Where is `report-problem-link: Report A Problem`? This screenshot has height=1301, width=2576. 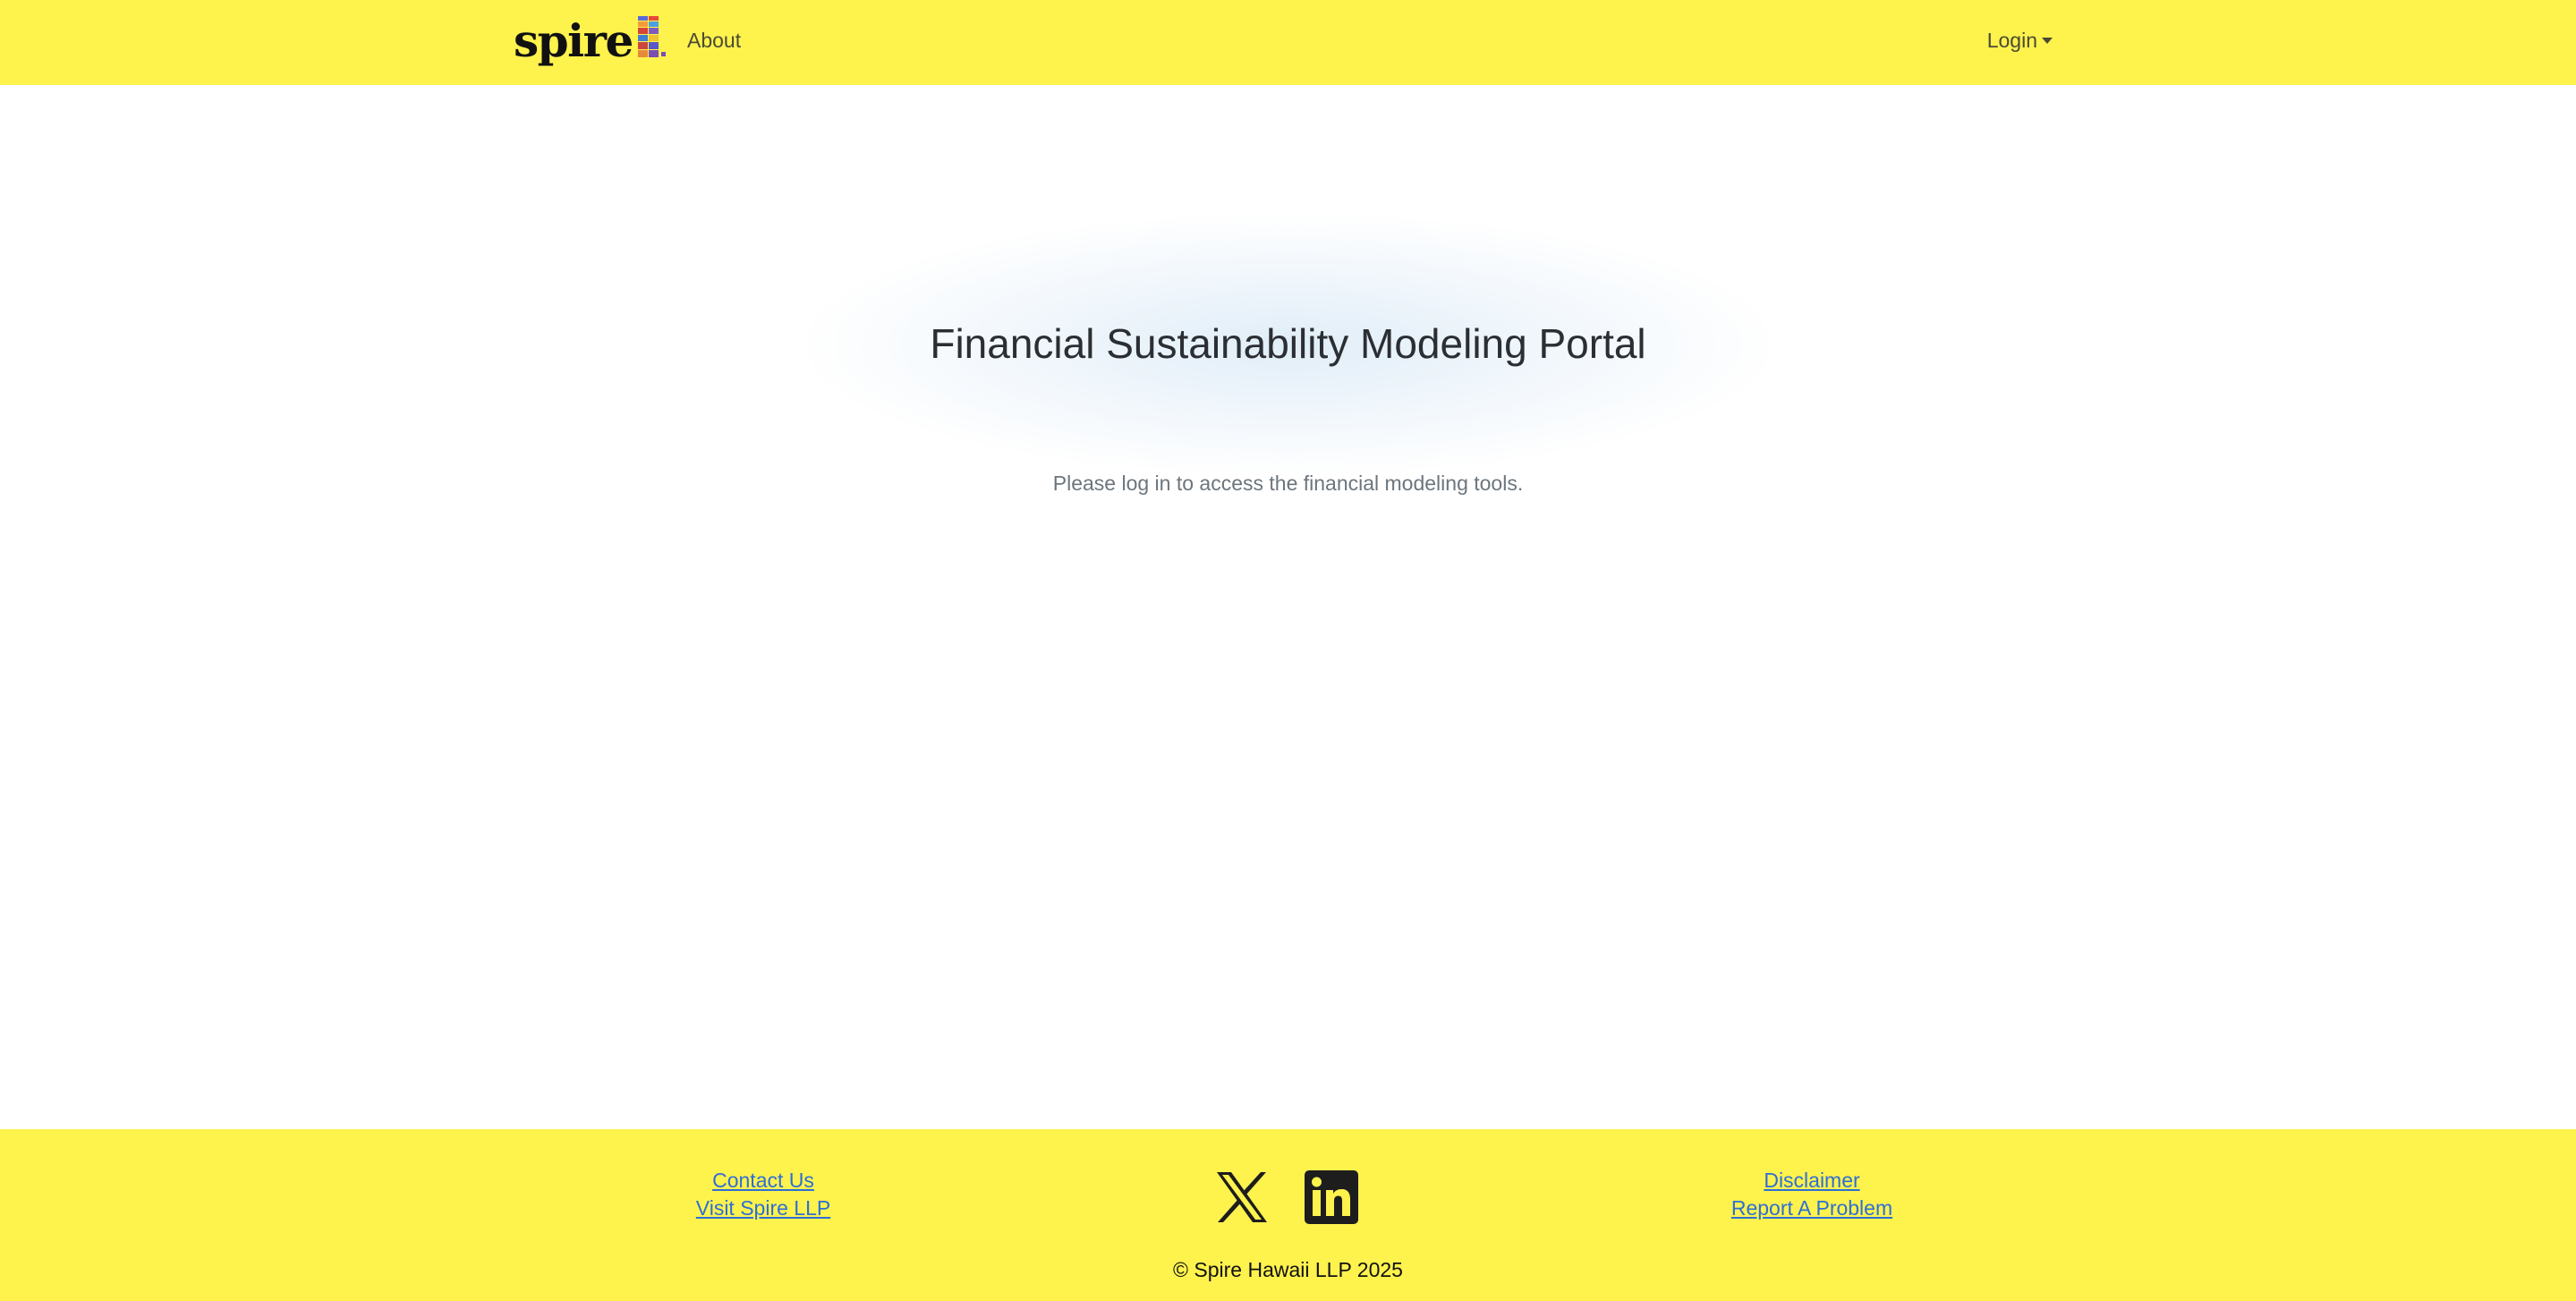 report-problem-link: Report A Problem is located at coordinates (1811, 1208).